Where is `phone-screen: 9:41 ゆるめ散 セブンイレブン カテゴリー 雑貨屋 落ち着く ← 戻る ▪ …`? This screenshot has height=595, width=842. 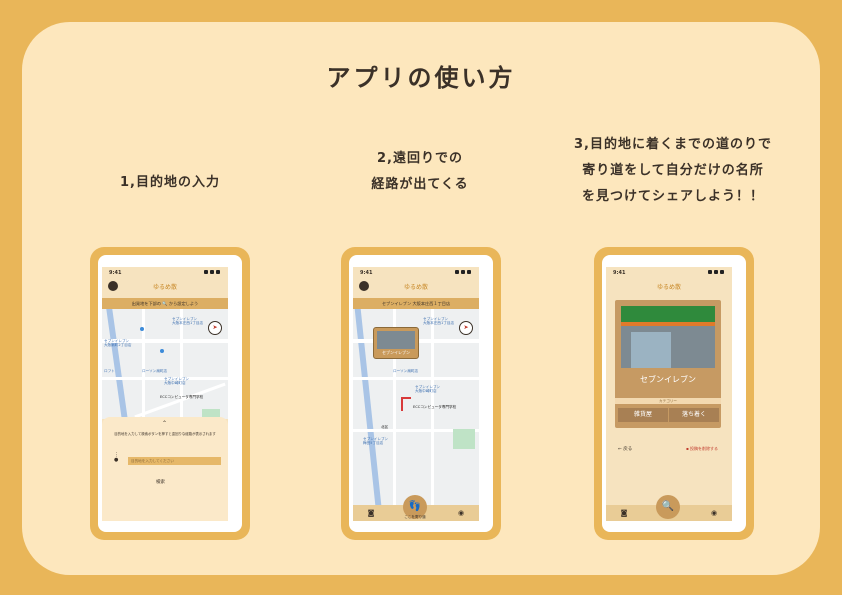 phone-screen: 9:41 ゆるめ散 セブンイレブン カテゴリー 雑貨屋 落ち着く ← 戻る ▪ … is located at coordinates (674, 393).